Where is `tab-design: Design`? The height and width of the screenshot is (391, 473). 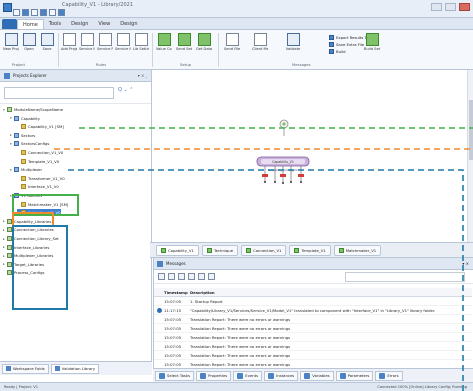 tab-design: Design is located at coordinates (79, 24).